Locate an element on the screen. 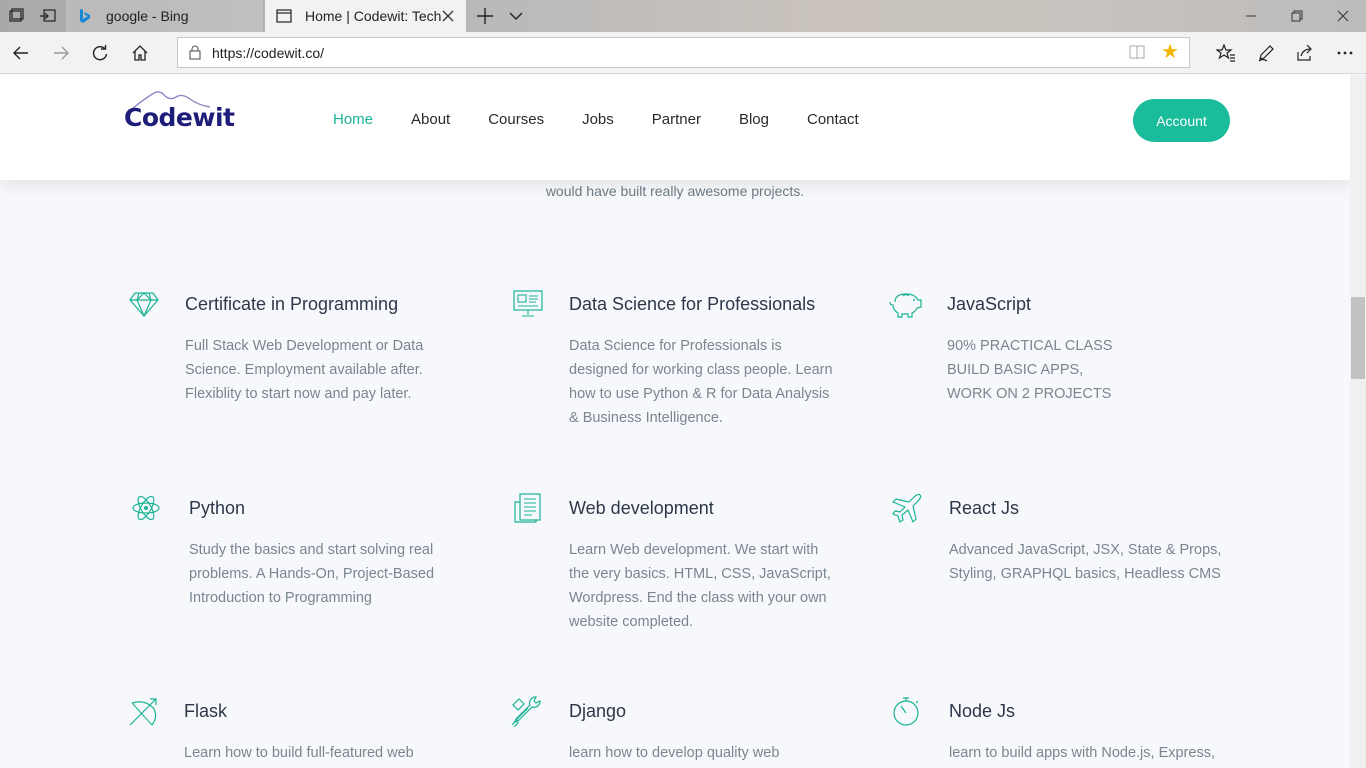  tools-icon is located at coordinates (526, 711).